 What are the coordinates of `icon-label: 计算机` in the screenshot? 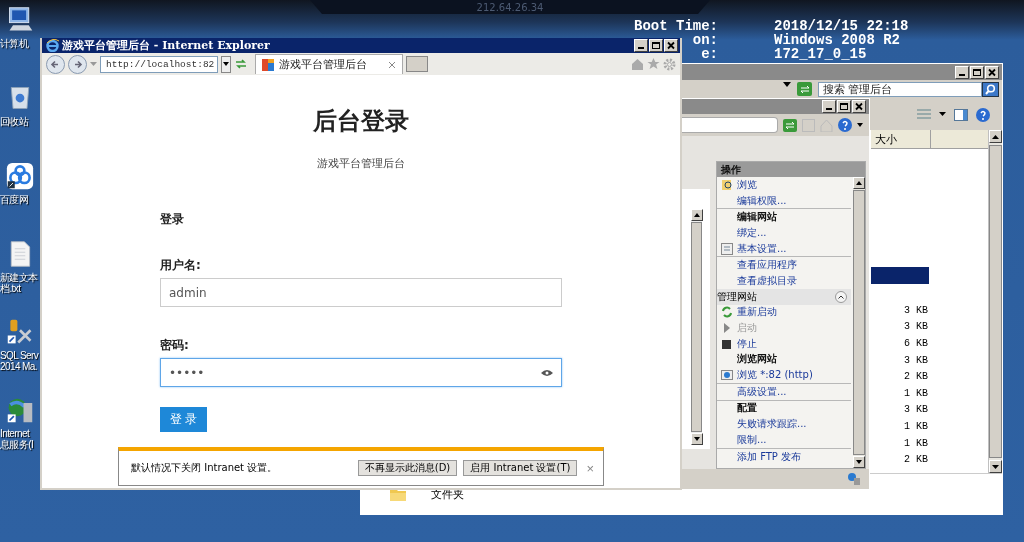 It's located at (14, 43).